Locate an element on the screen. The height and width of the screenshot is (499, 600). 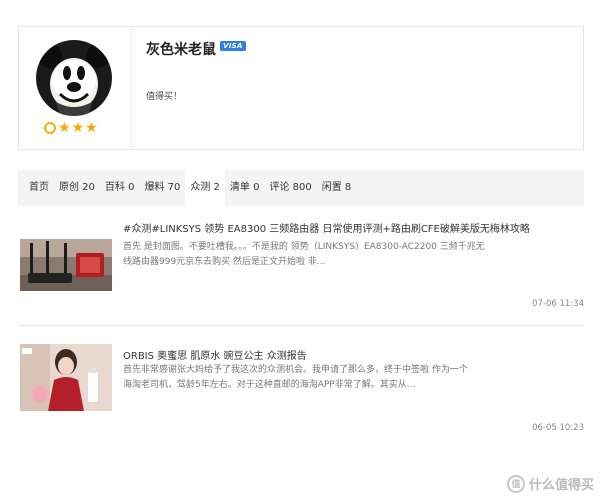
router-thumbnail-icon is located at coordinates (66, 265).